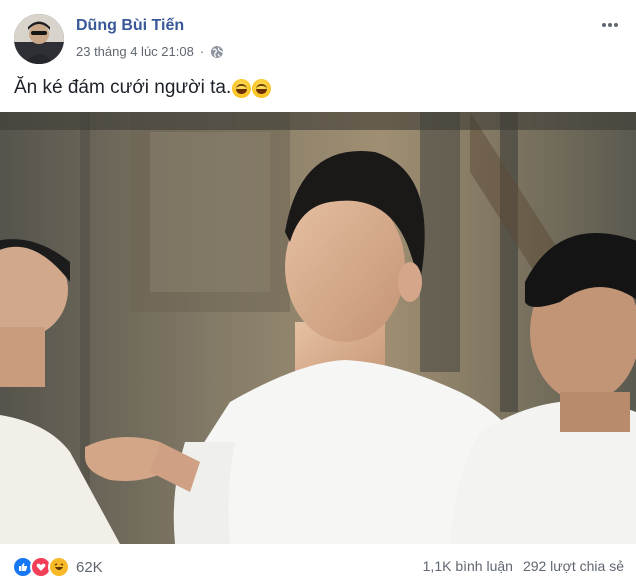 The height and width of the screenshot is (588, 636). I want to click on engagement-stats: 1,1K bình luận 292 lượt chia sẻ, so click(523, 566).